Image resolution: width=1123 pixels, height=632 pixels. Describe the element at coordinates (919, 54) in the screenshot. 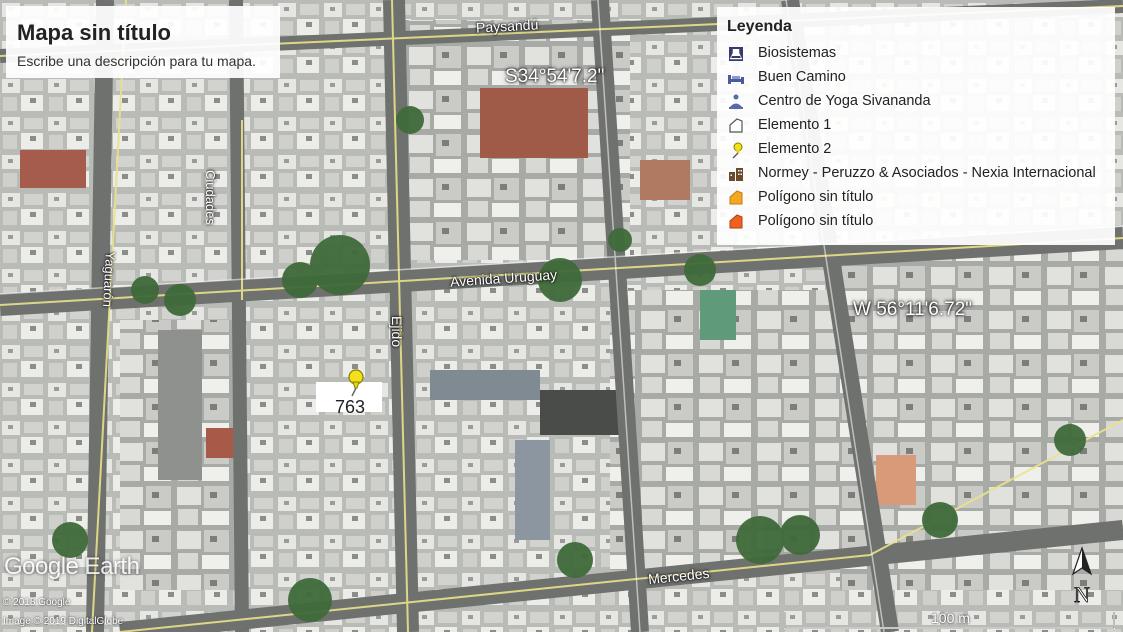

I see `legend-item-biosistemas: Biosistemas` at that location.